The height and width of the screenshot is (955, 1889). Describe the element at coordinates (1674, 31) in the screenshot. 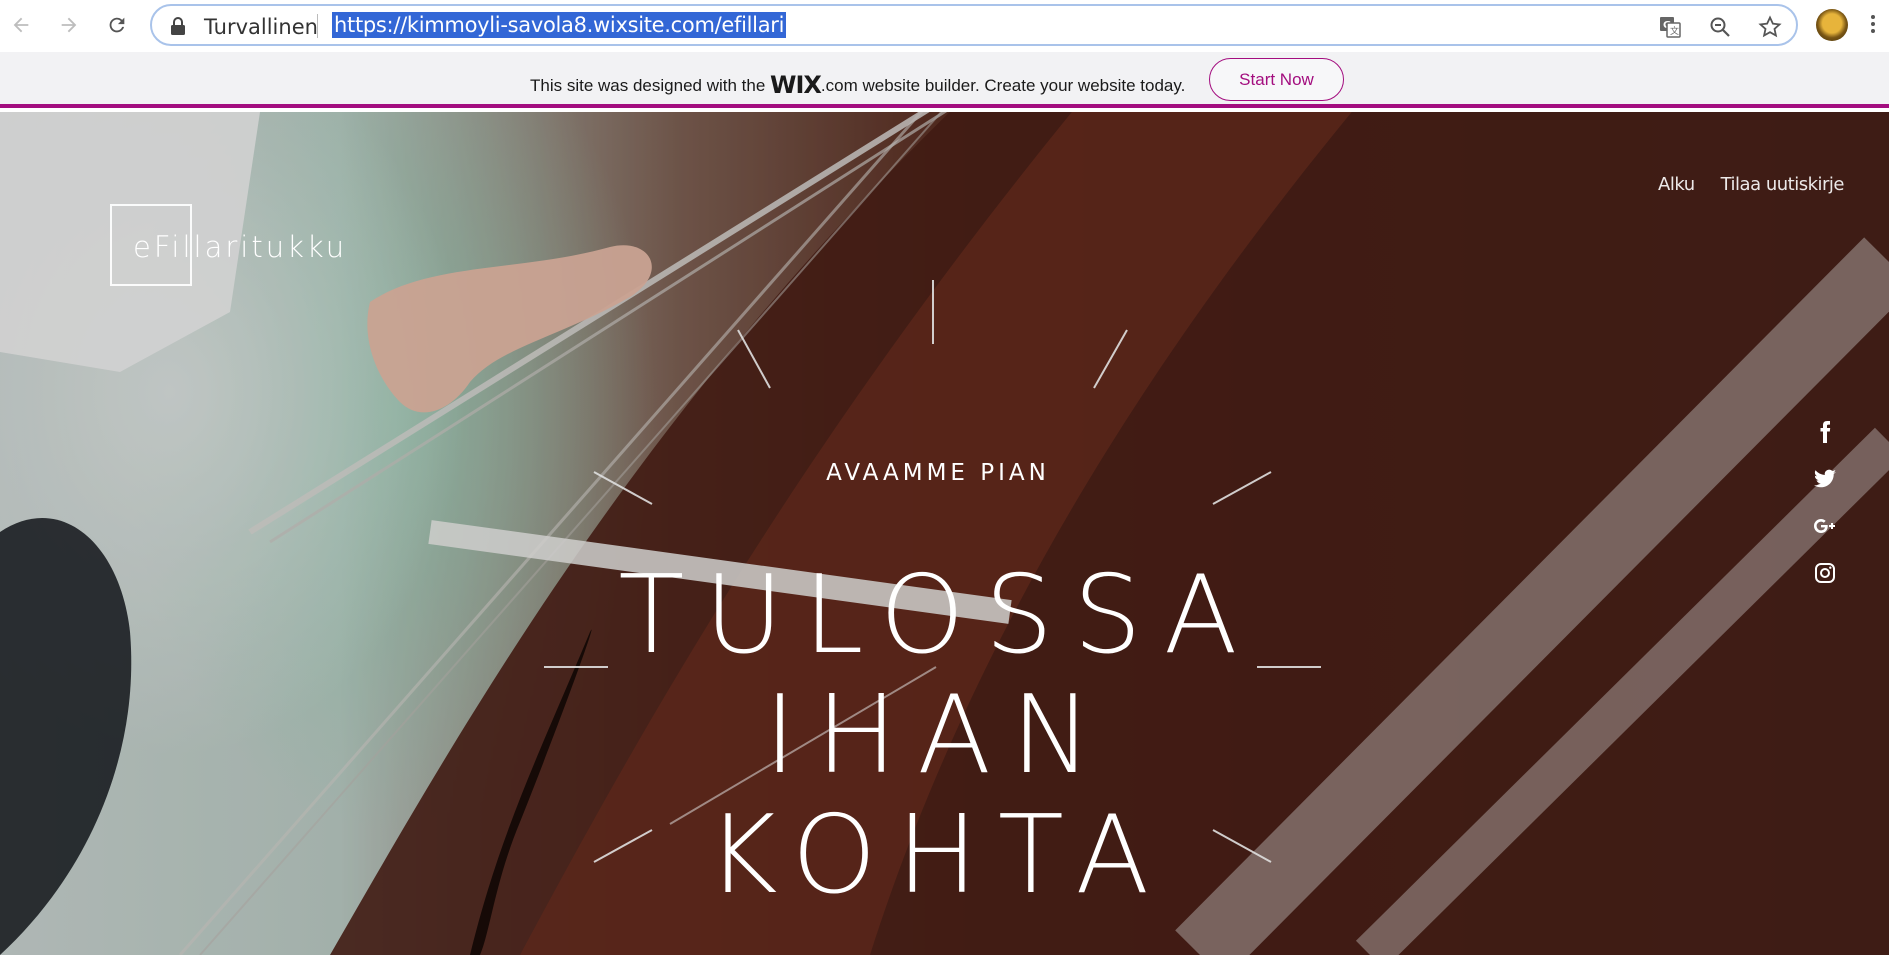

I see `svg-text: 文` at that location.